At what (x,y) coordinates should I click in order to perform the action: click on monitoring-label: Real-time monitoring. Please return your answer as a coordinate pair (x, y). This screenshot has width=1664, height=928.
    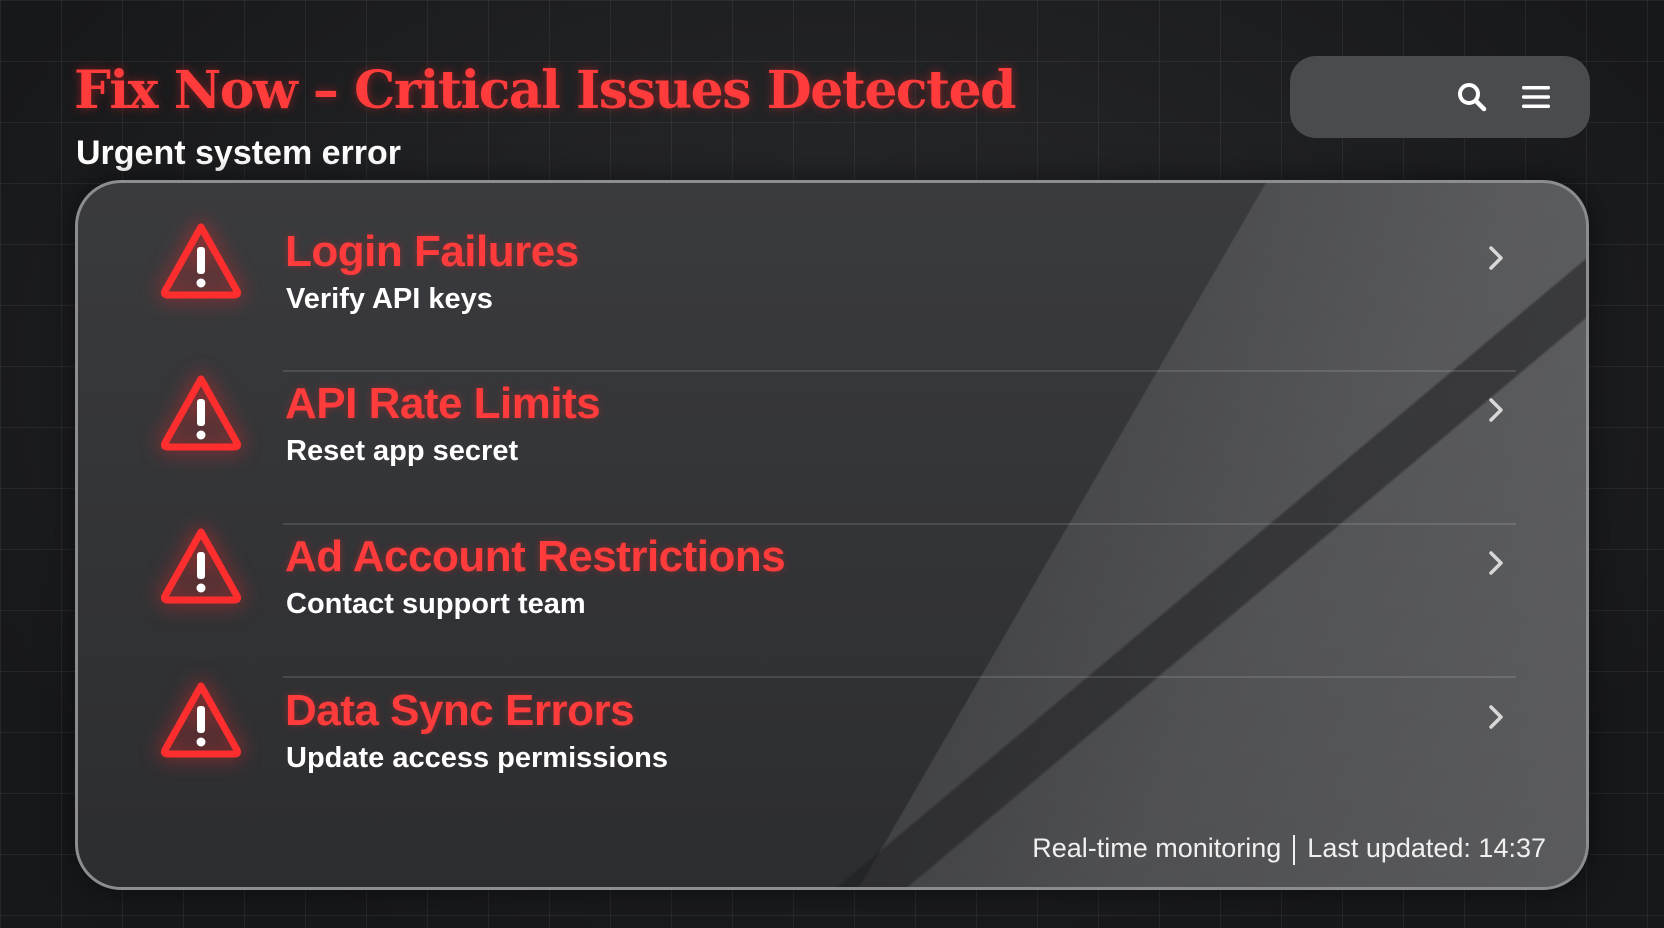
    Looking at the image, I should click on (1157, 848).